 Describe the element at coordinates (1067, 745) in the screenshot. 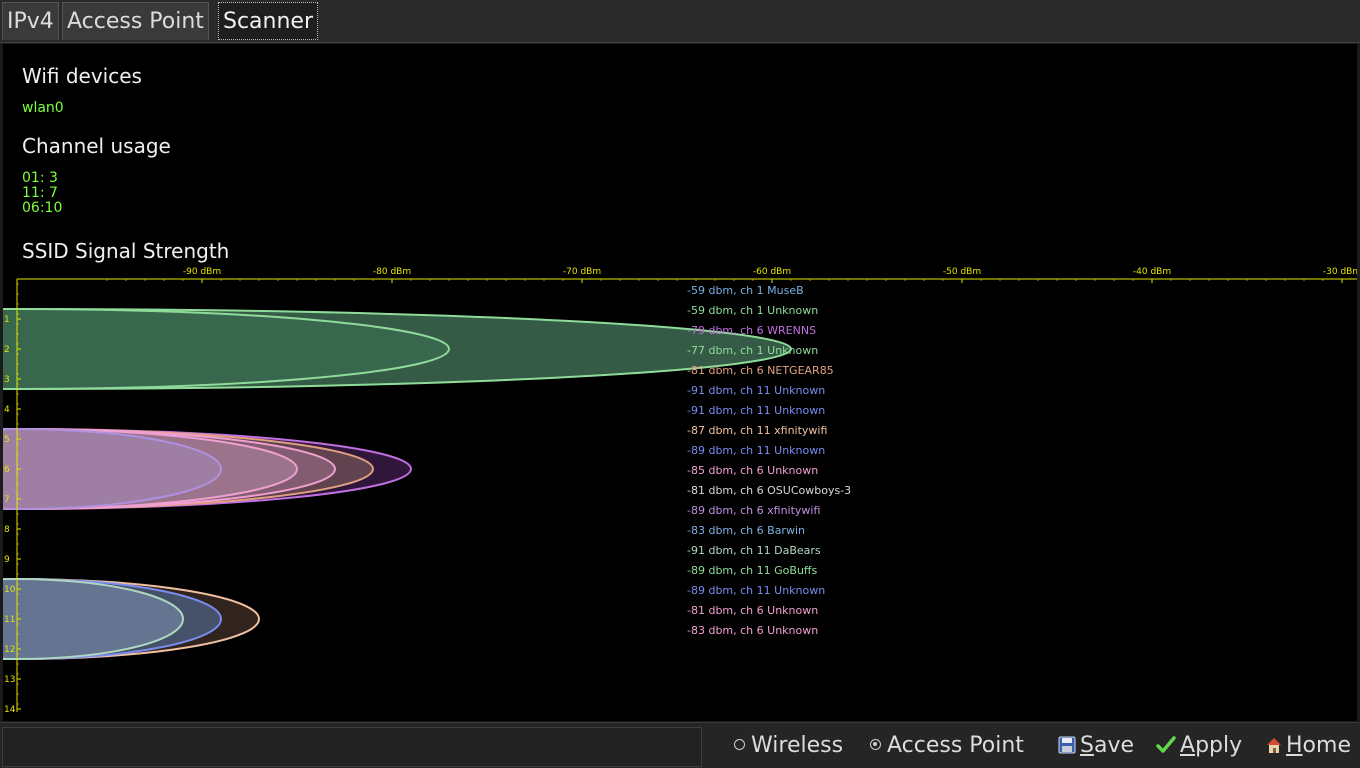

I see `floppy-disk-icon` at that location.